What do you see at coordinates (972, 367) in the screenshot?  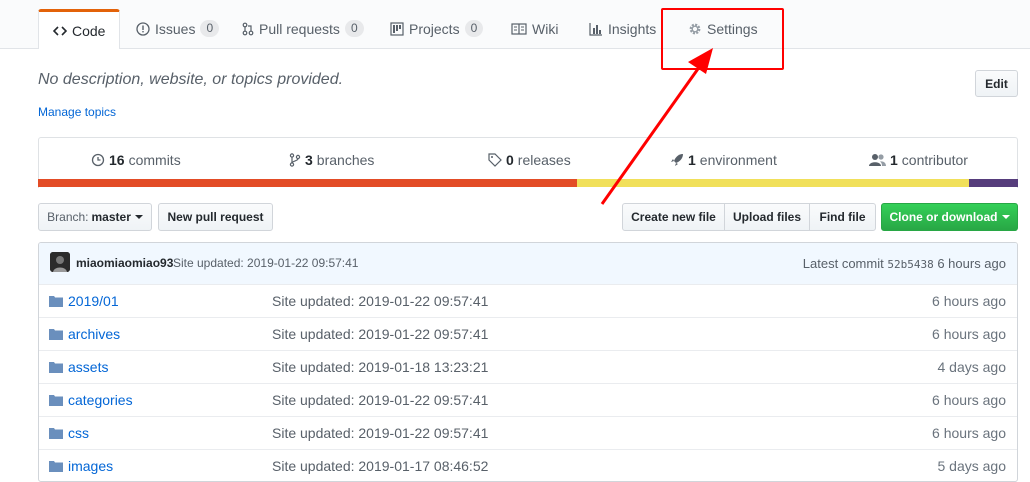 I see `file-age: 4 days ago` at bounding box center [972, 367].